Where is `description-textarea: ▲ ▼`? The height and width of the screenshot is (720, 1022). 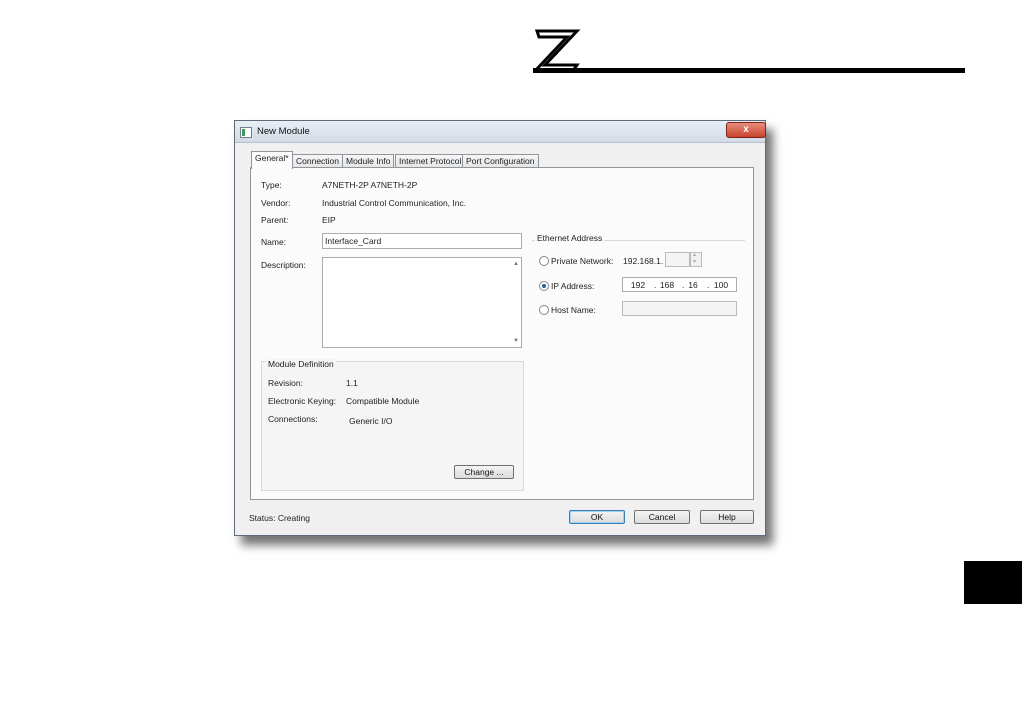
description-textarea: ▲ ▼ is located at coordinates (422, 302).